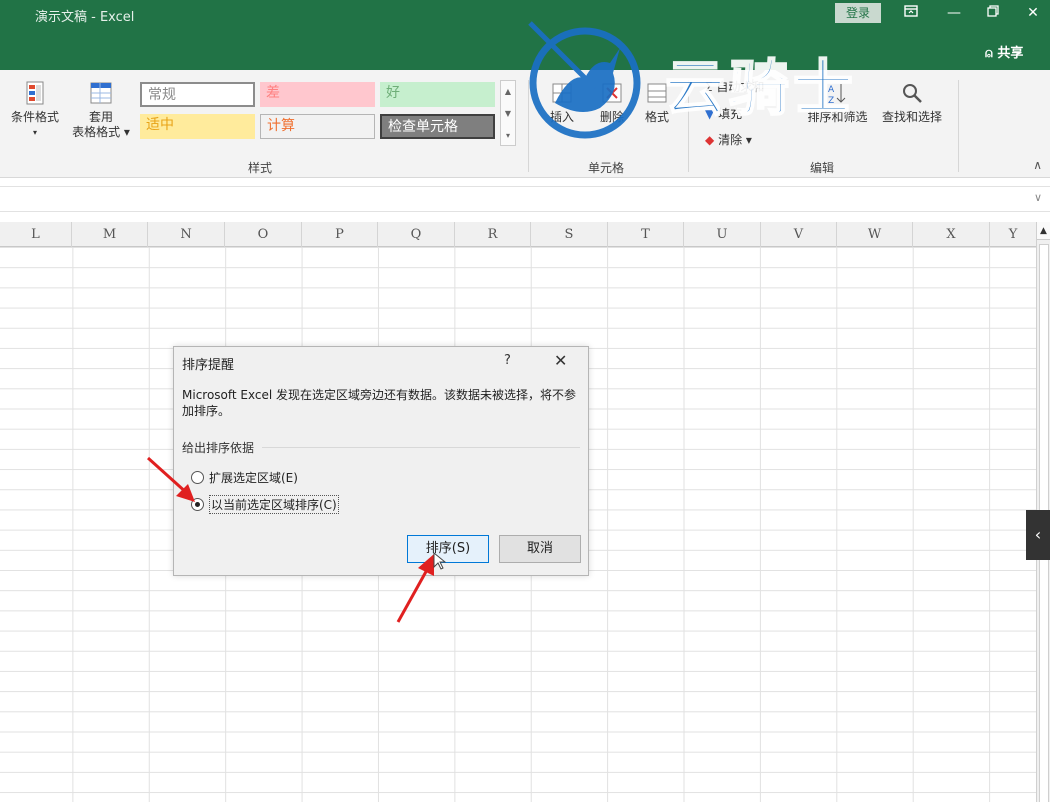 The image size is (1050, 802). Describe the element at coordinates (831, 101) in the screenshot. I see `svg-text: Z` at that location.